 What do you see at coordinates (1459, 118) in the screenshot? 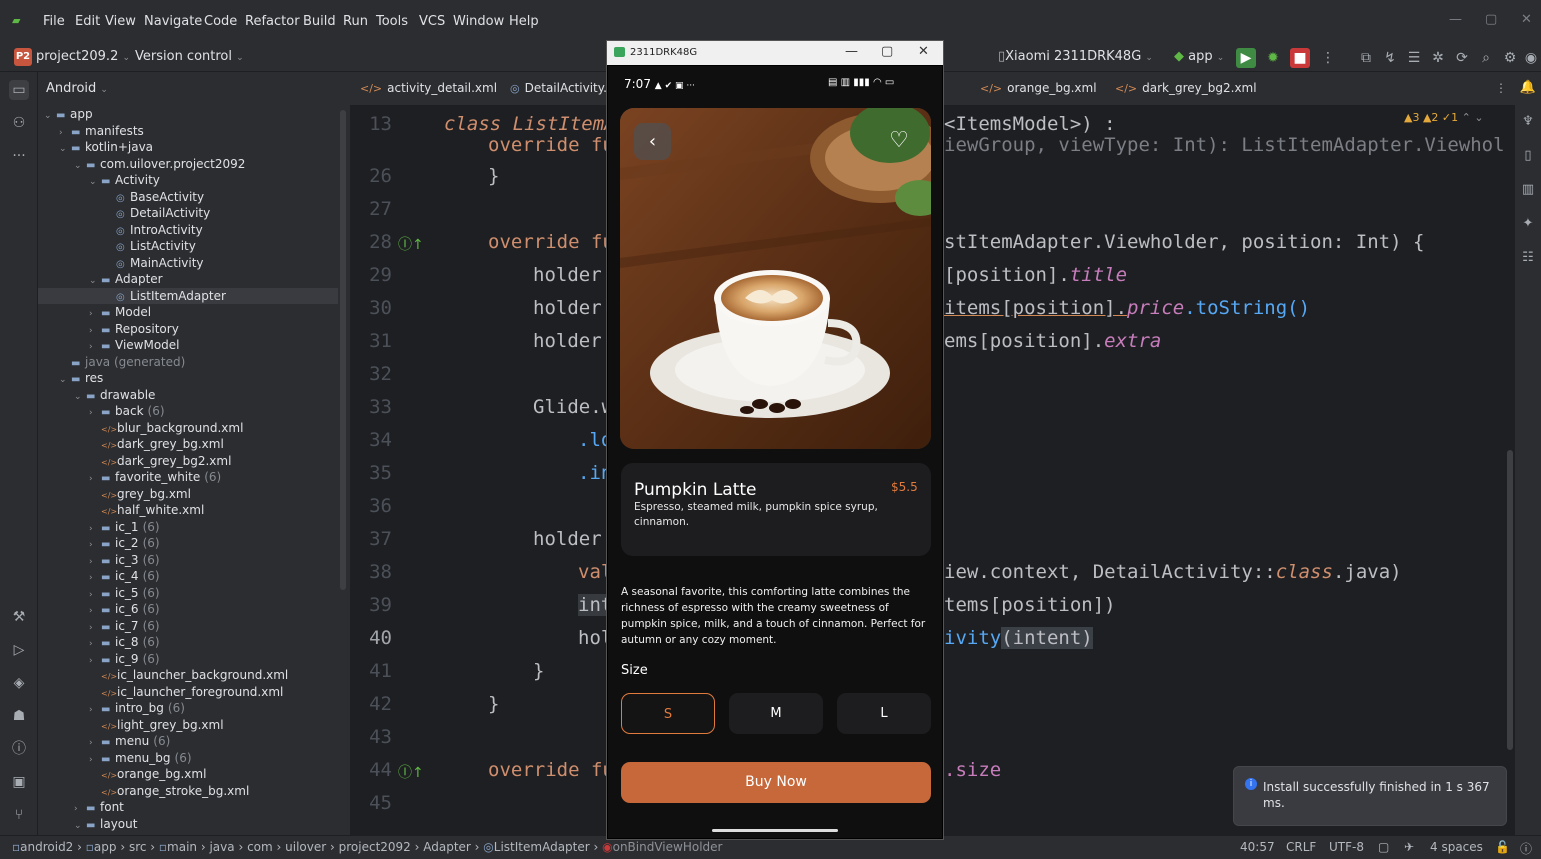
I see `inspections-widget: ▲3 ▲2 ✓1 ⌃ ⌄` at bounding box center [1459, 118].